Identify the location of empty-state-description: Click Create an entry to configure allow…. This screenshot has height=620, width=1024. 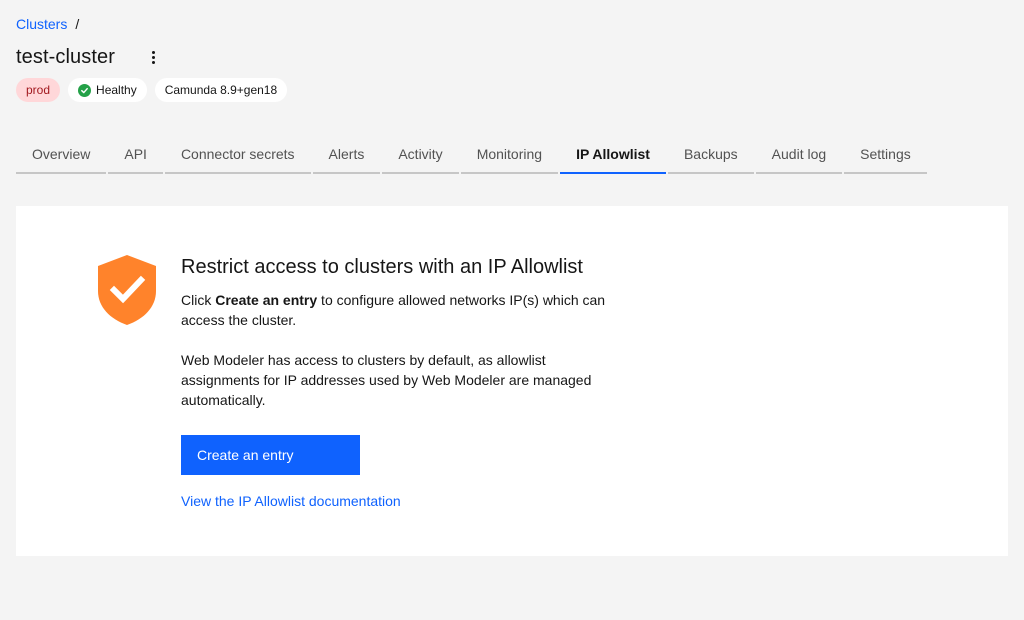
(396, 310).